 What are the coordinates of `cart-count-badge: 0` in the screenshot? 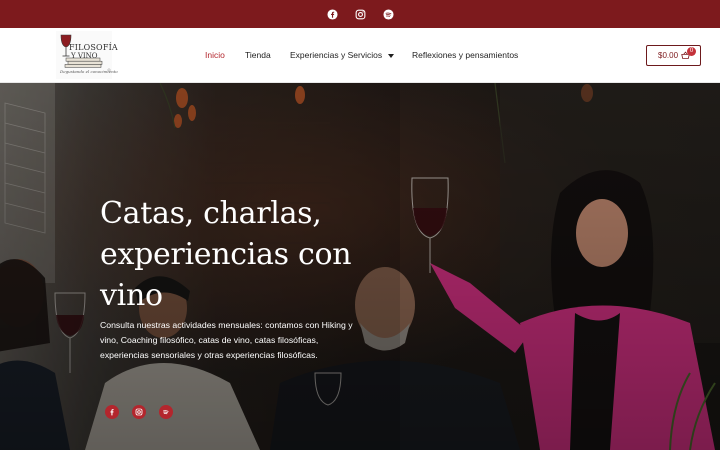 It's located at (691, 51).